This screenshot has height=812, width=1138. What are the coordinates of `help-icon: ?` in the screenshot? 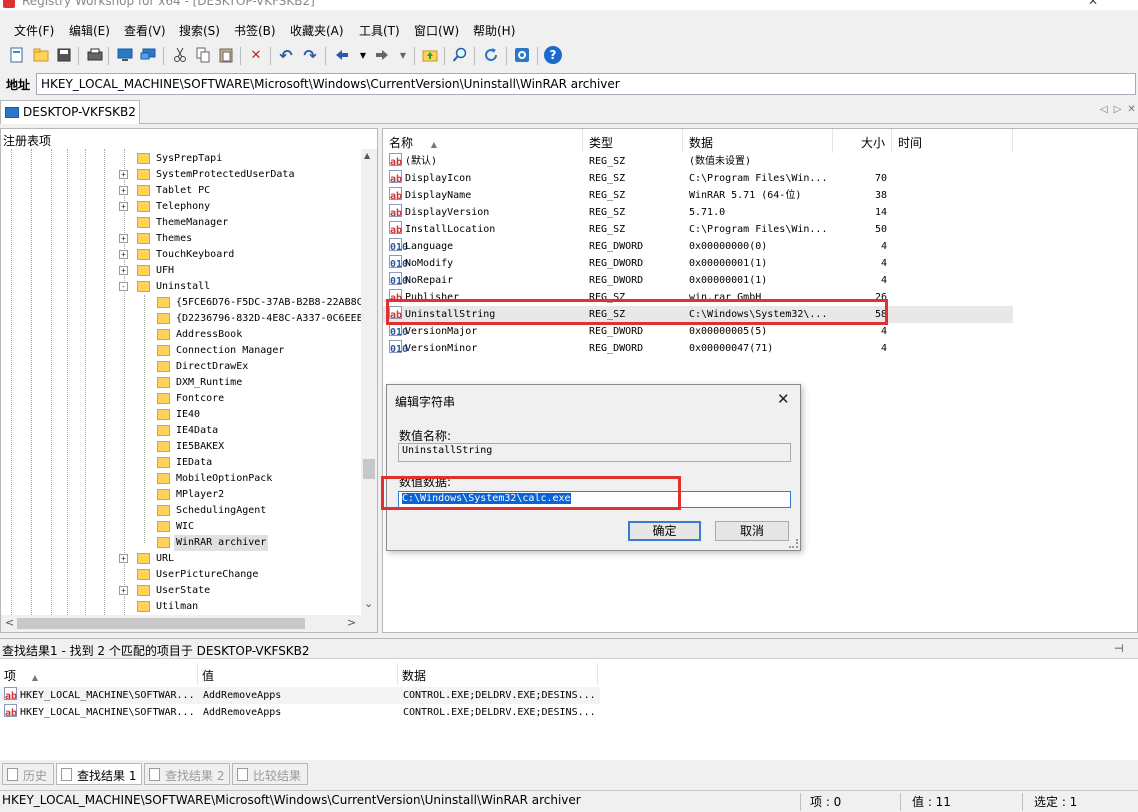 It's located at (553, 55).